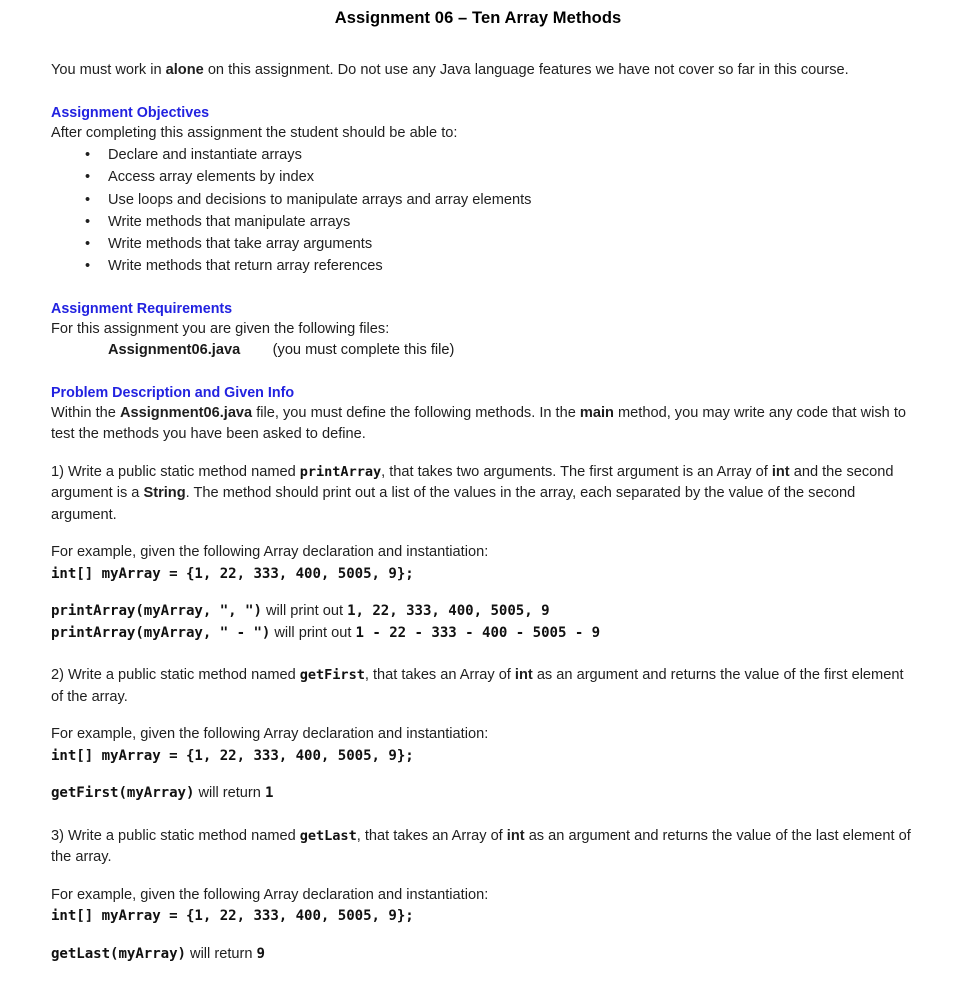 The image size is (961, 1005). What do you see at coordinates (431, 835) in the screenshot?
I see `problem-3-text-b: , that takes an Array of` at bounding box center [431, 835].